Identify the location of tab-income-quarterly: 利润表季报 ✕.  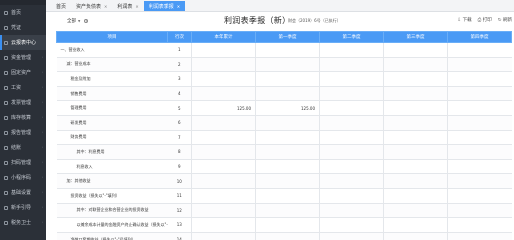
(164, 6).